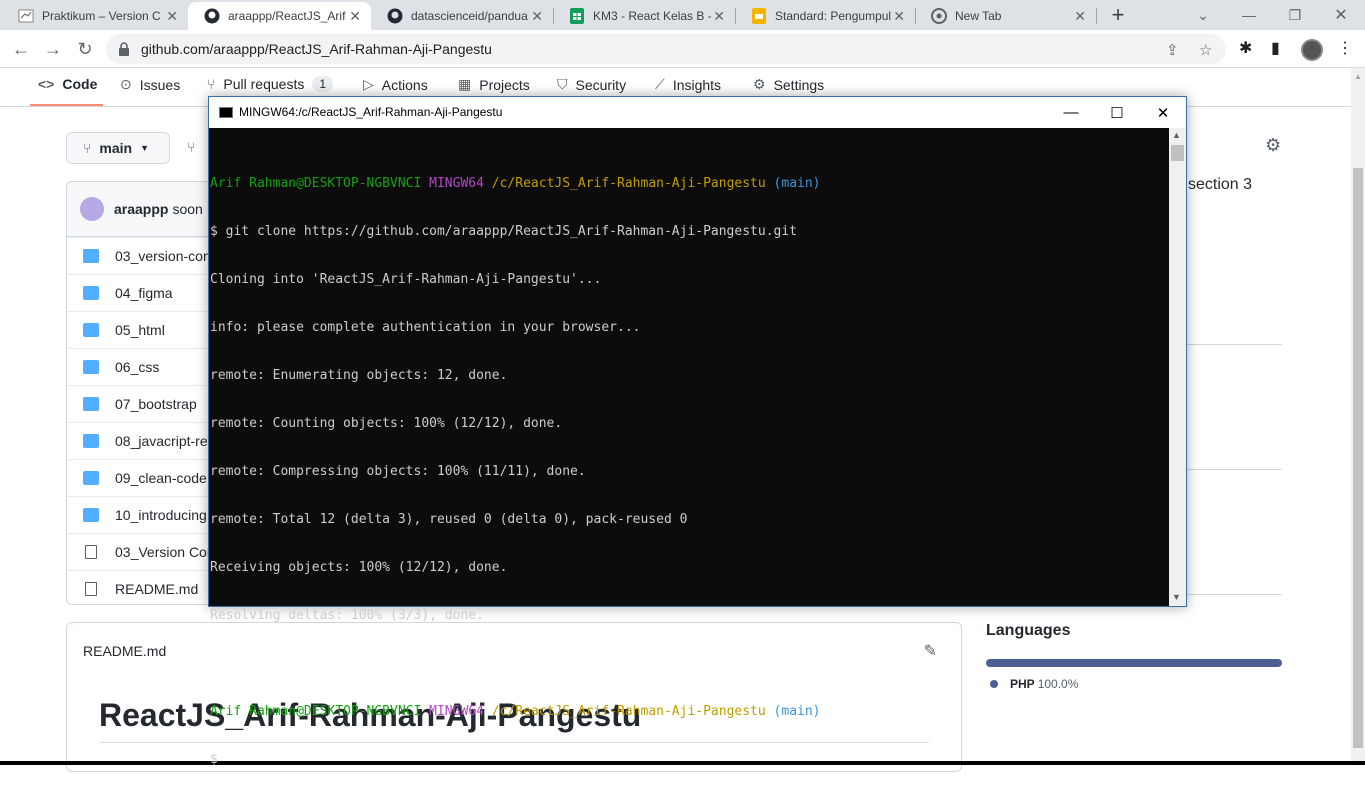 The height and width of the screenshot is (800, 1365). I want to click on more-menu-icon: ⋮, so click(1345, 48).